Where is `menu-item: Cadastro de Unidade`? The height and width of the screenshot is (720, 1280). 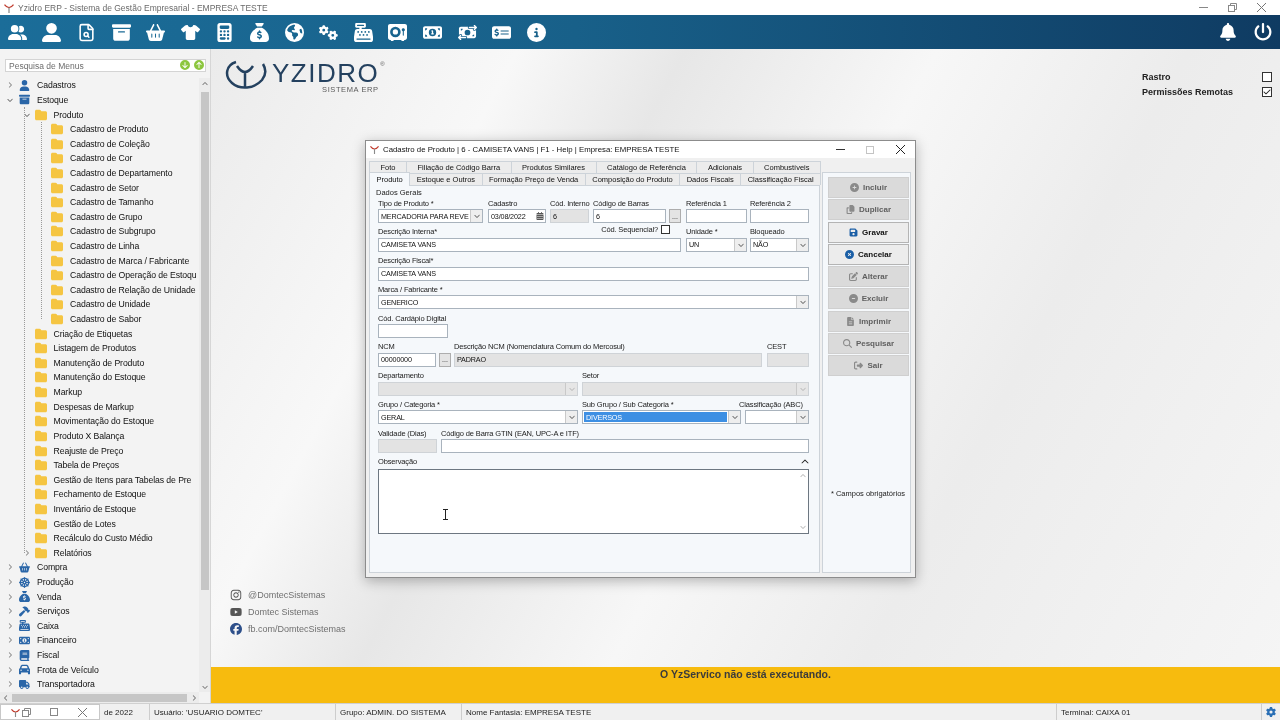
menu-item: Cadastro de Unidade is located at coordinates (110, 304).